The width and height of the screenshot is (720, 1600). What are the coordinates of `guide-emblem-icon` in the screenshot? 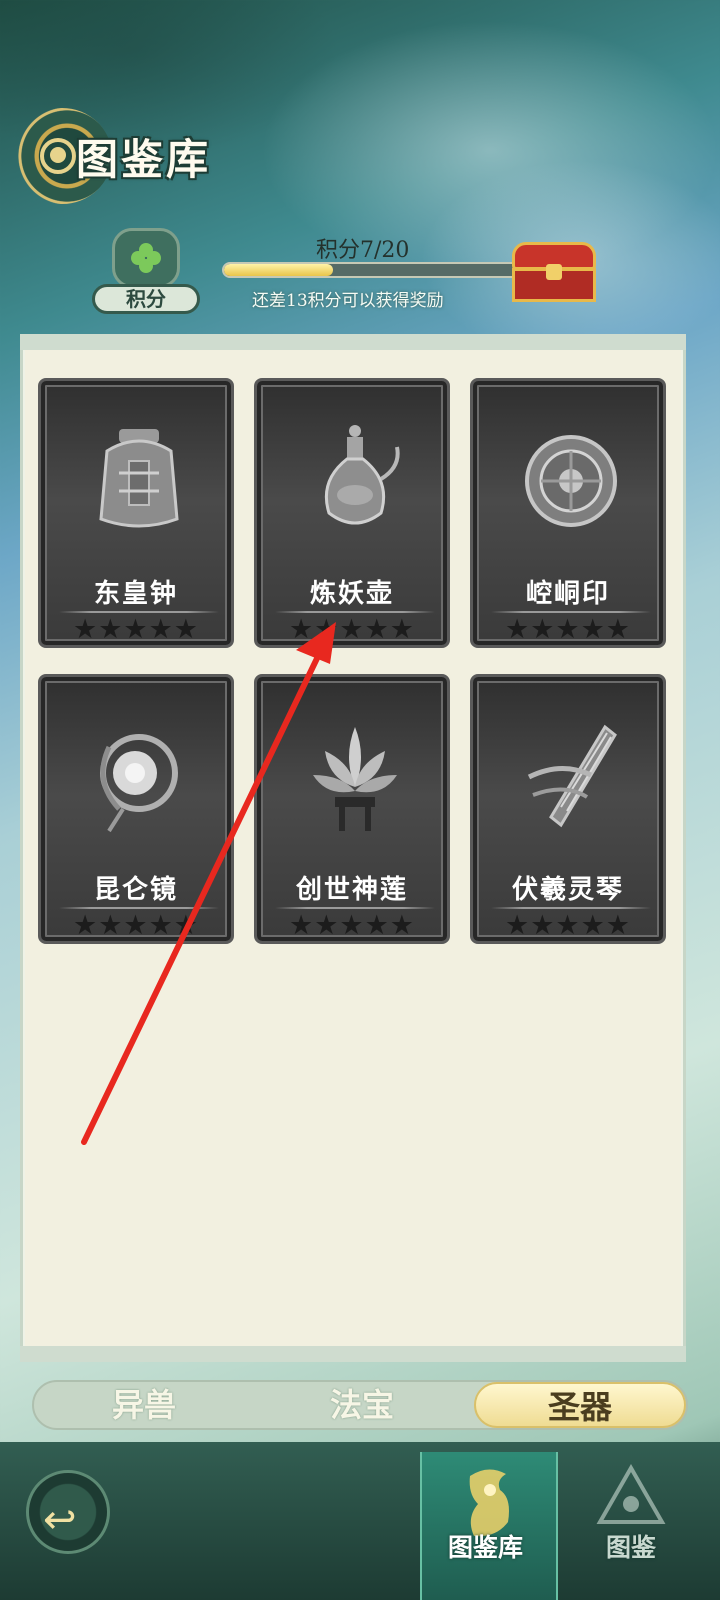 It's located at (631, 1494).